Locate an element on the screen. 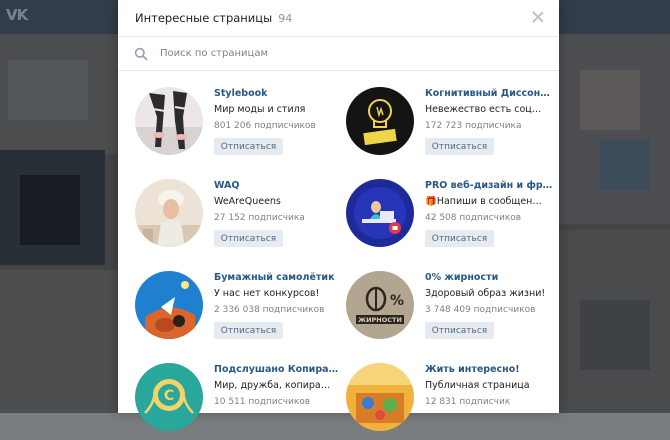  close-icon is located at coordinates (538, 17).